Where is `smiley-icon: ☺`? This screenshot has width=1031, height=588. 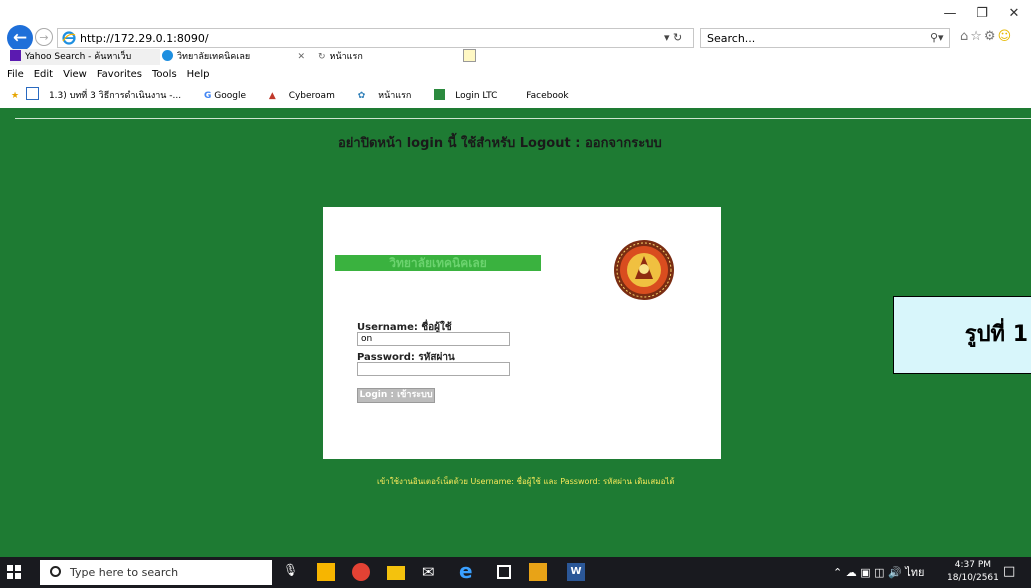
smiley-icon: ☺ is located at coordinates (1006, 36).